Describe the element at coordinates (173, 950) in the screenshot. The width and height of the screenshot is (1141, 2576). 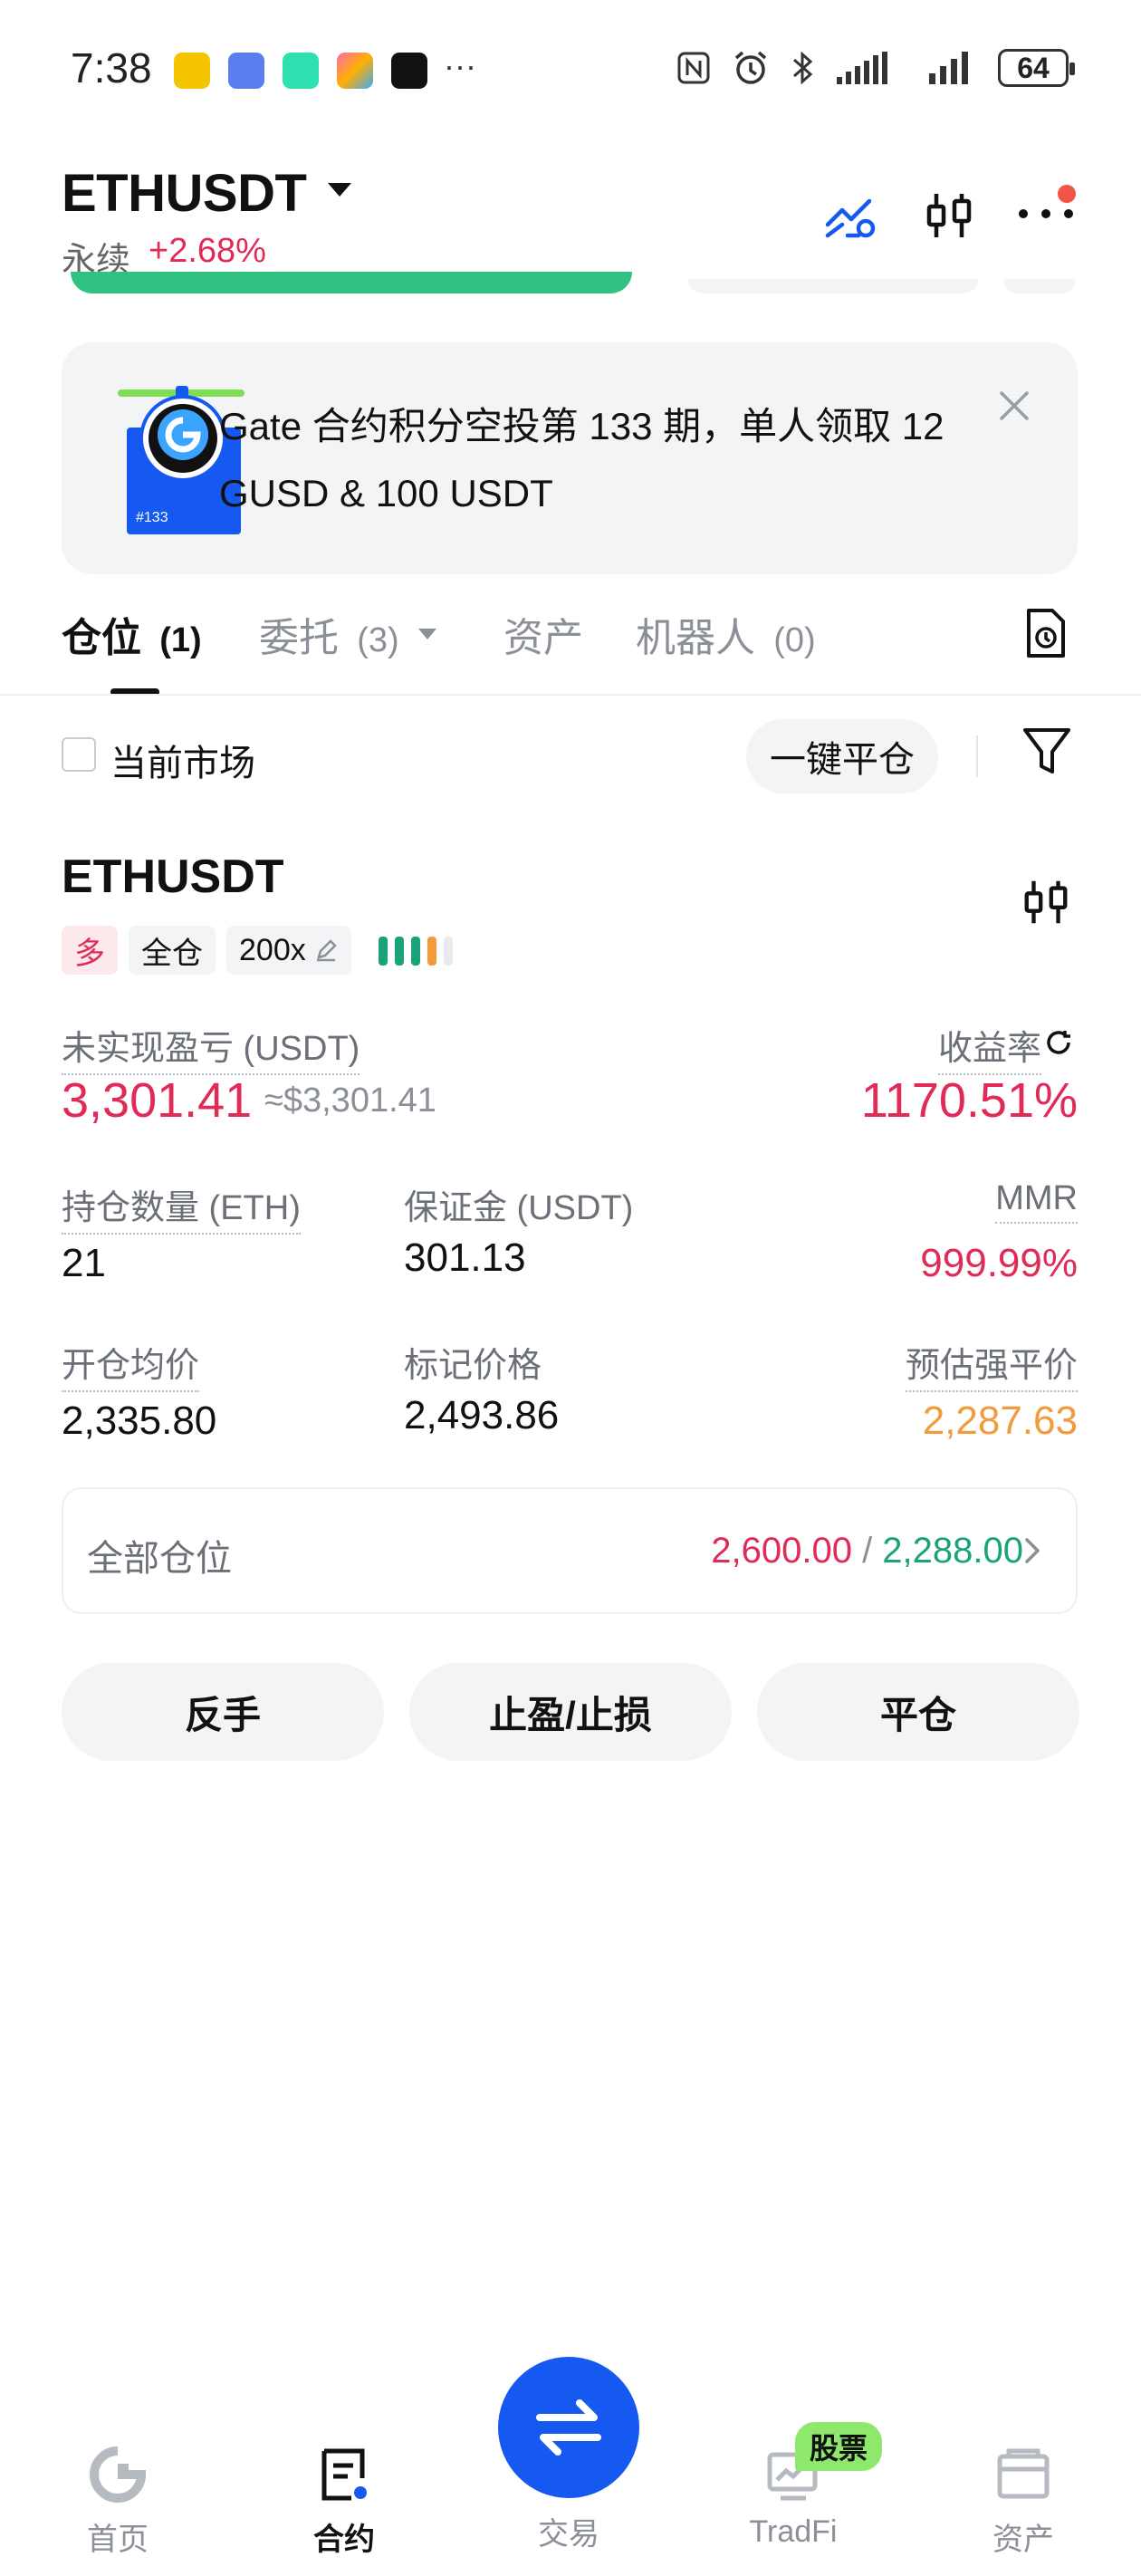
I see `margin-mode-badge: 全仓` at that location.